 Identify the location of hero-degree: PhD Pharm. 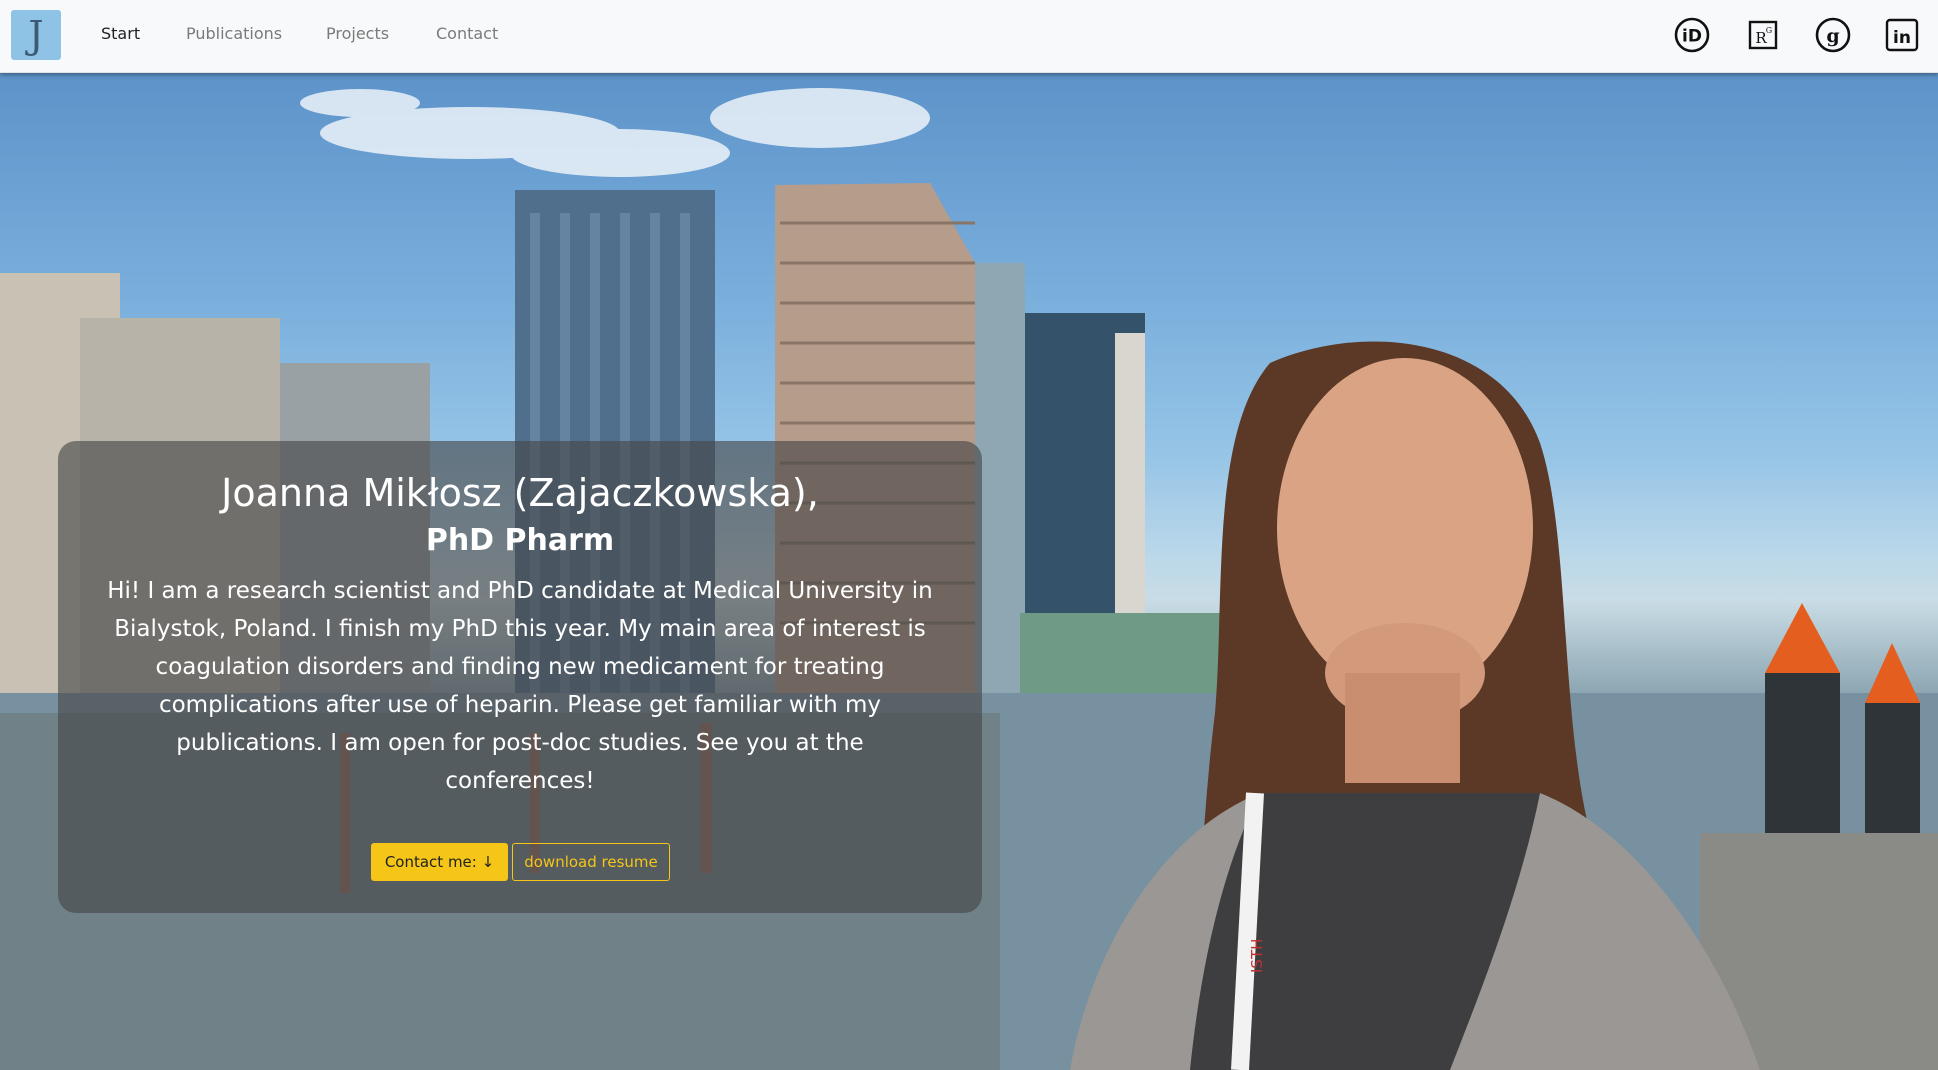
(520, 540).